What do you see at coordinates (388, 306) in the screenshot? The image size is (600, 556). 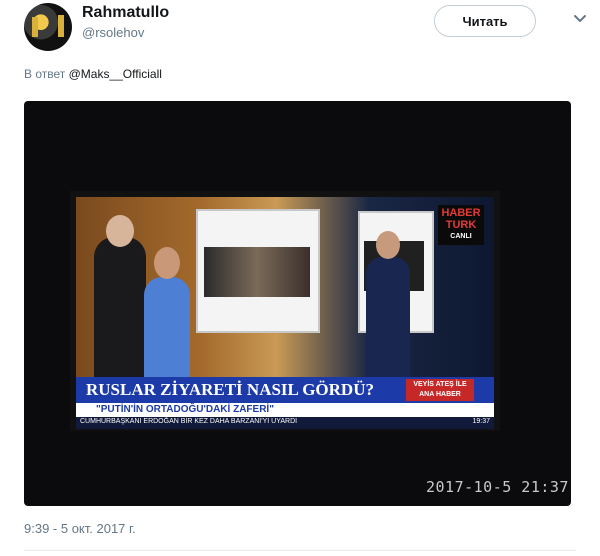 I see `anchor-figure` at bounding box center [388, 306].